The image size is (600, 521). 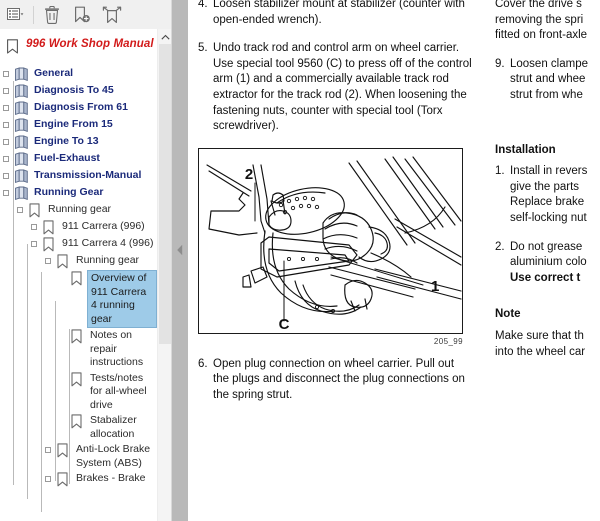 I want to click on bookmark-item-engine-from-15: Engine From 15, so click(x=78, y=125).